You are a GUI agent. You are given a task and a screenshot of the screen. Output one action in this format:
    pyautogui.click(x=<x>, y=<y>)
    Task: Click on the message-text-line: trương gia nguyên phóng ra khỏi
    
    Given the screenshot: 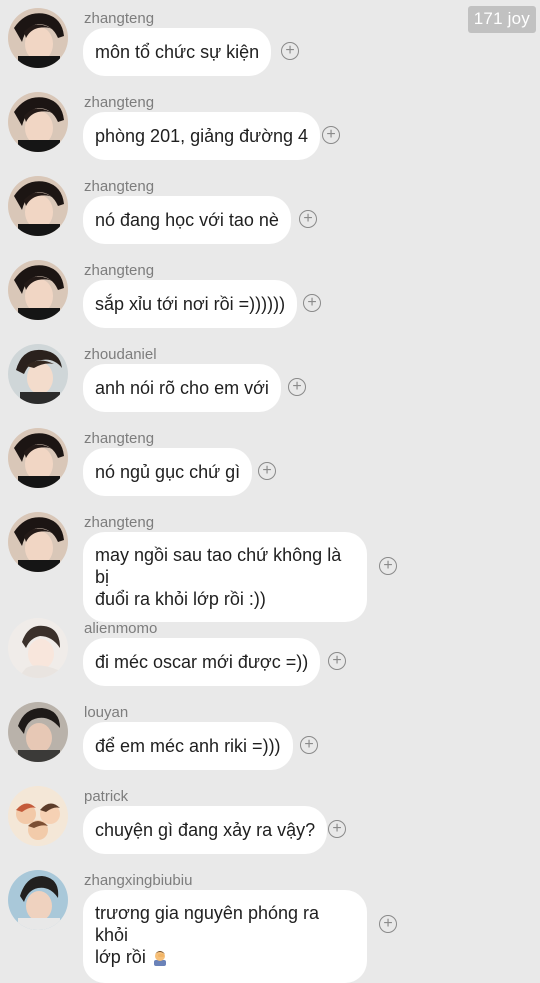 What is the action you would take?
    pyautogui.click(x=207, y=924)
    